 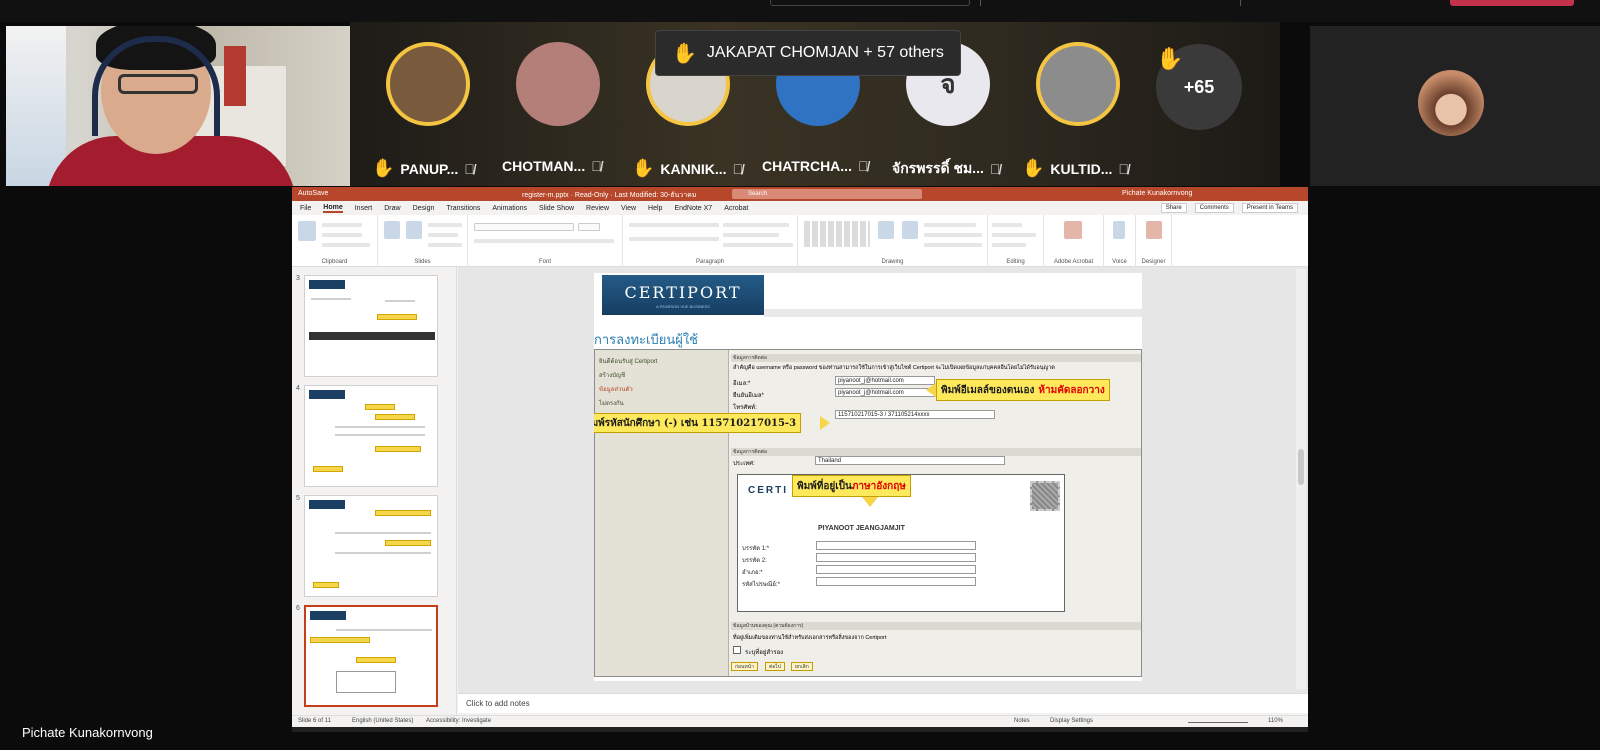 I want to click on next-button: ต่อไป, so click(x=775, y=666).